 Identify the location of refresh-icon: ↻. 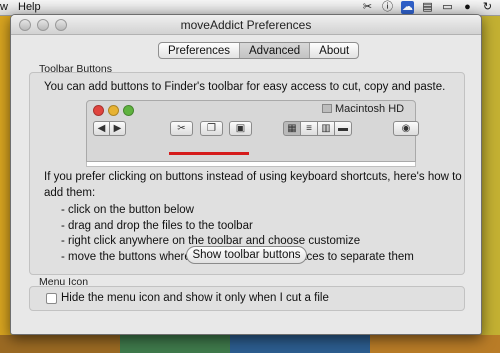
(487, 7).